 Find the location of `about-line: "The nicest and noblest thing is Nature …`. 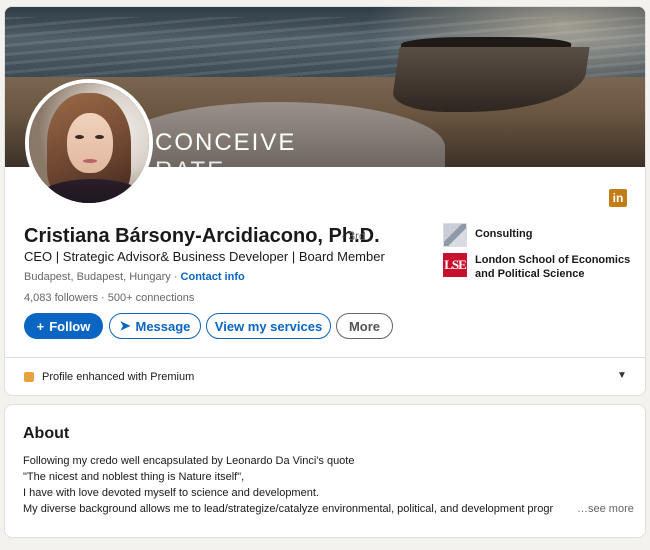

about-line: "The nicest and noblest thing is Nature … is located at coordinates (134, 477).